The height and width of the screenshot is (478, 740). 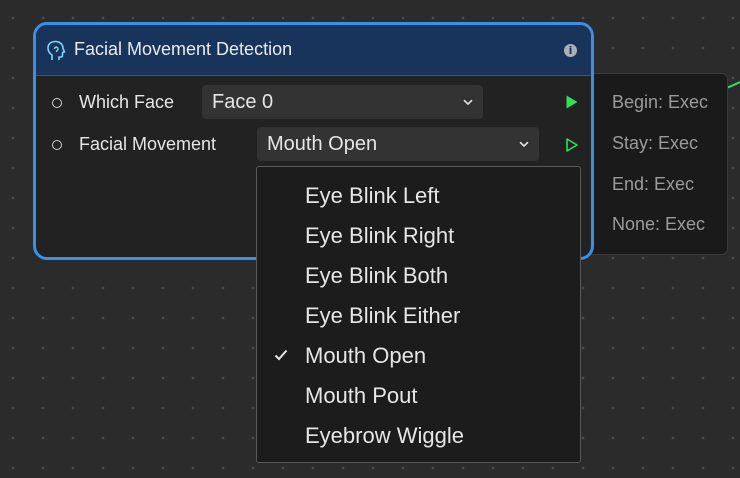 What do you see at coordinates (655, 143) in the screenshot?
I see `output-stay-label: Stay: Exec` at bounding box center [655, 143].